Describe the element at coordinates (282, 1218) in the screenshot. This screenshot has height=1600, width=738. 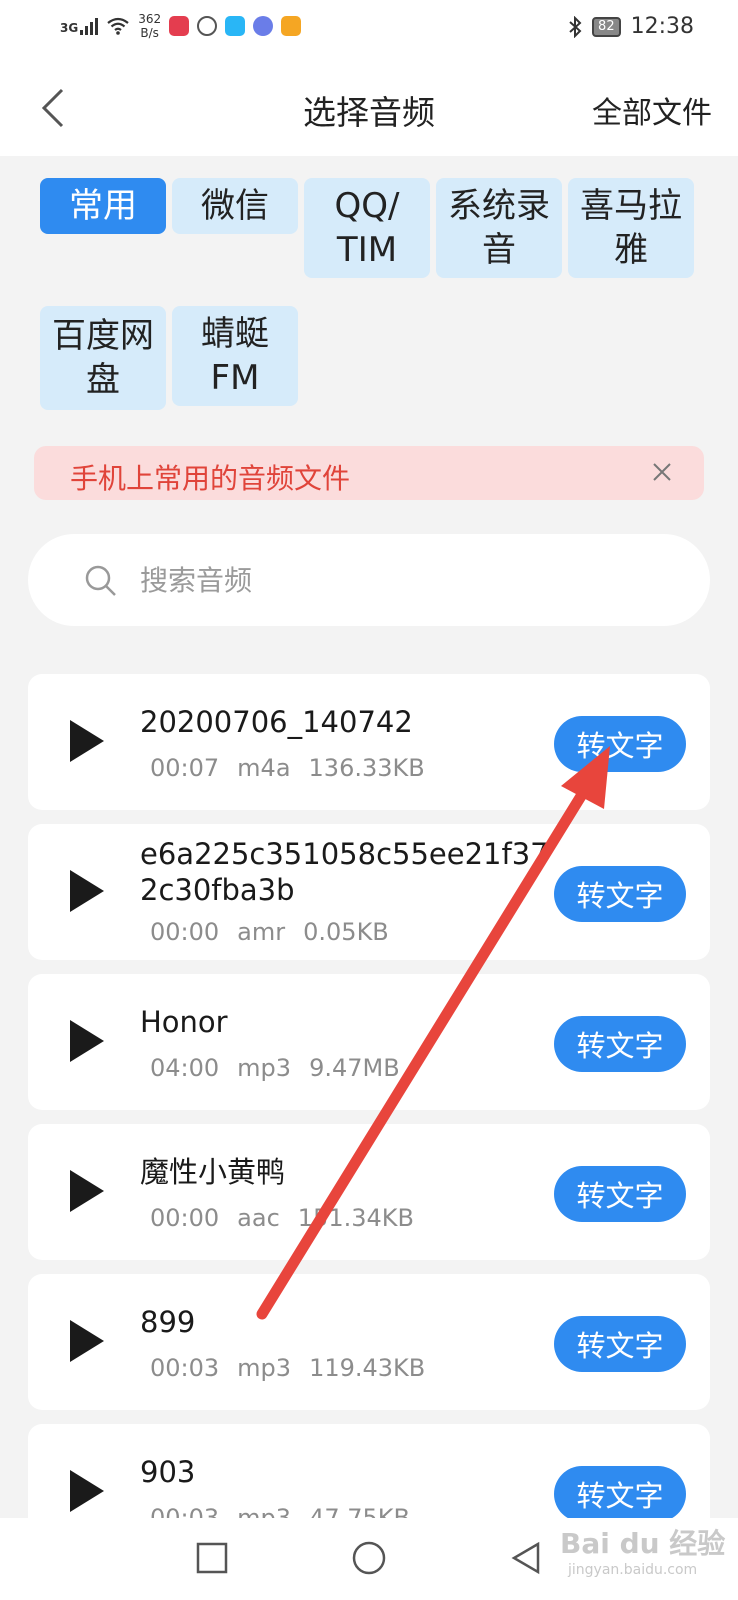
I see `file-meta: 00:00 aac 151.34KB` at that location.